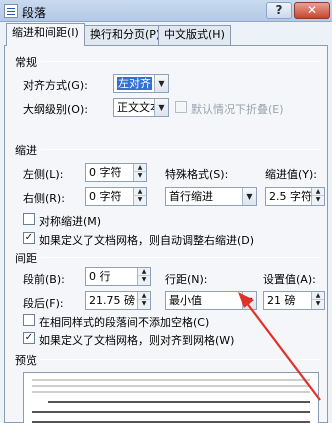 This screenshot has width=332, height=423. Describe the element at coordinates (237, 109) in the screenshot. I see `collapse-label: 默认情况下折叠(E)` at that location.